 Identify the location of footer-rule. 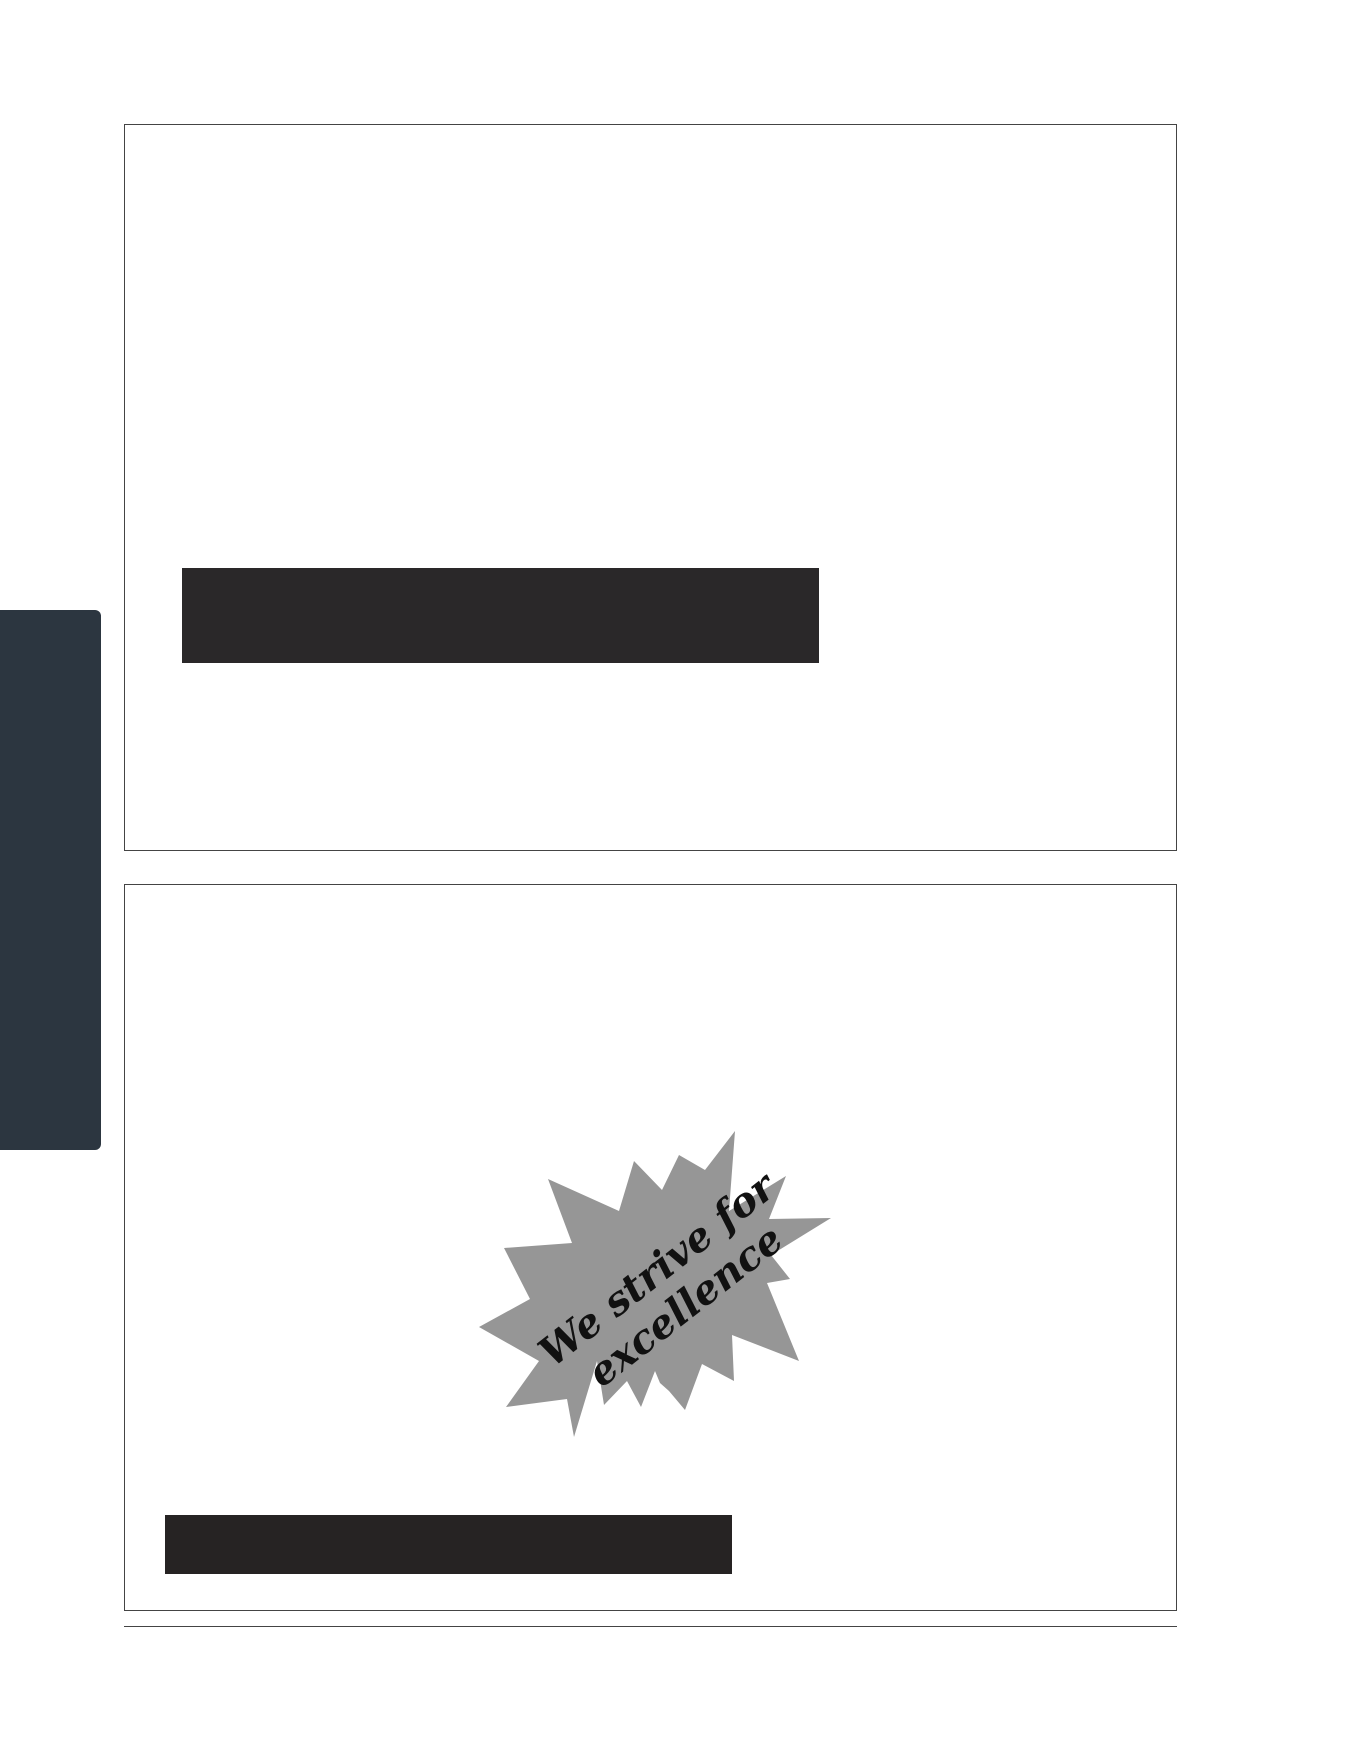
(650, 1626).